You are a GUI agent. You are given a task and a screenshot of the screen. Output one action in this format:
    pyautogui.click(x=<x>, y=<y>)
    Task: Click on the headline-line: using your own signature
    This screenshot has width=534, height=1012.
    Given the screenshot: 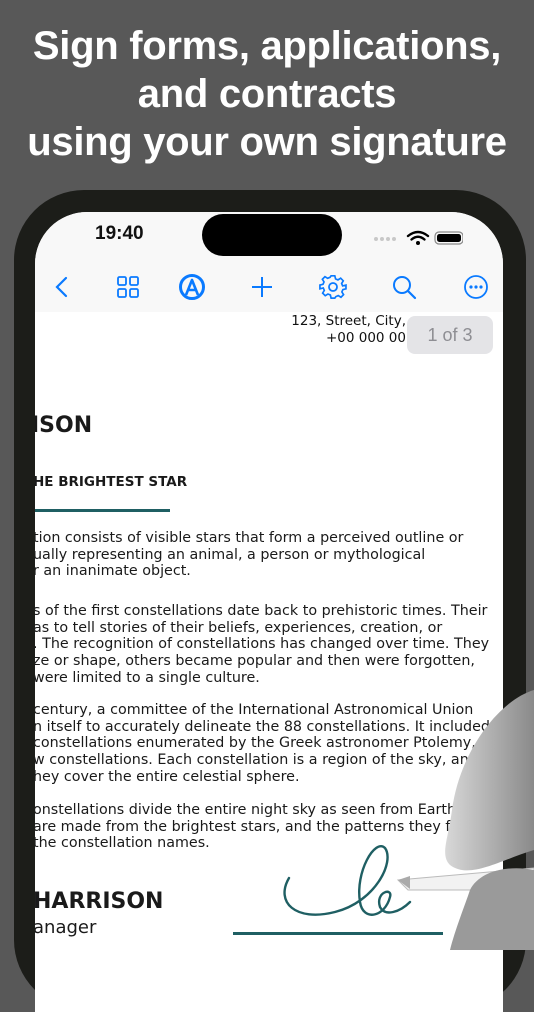 What is the action you would take?
    pyautogui.click(x=267, y=142)
    